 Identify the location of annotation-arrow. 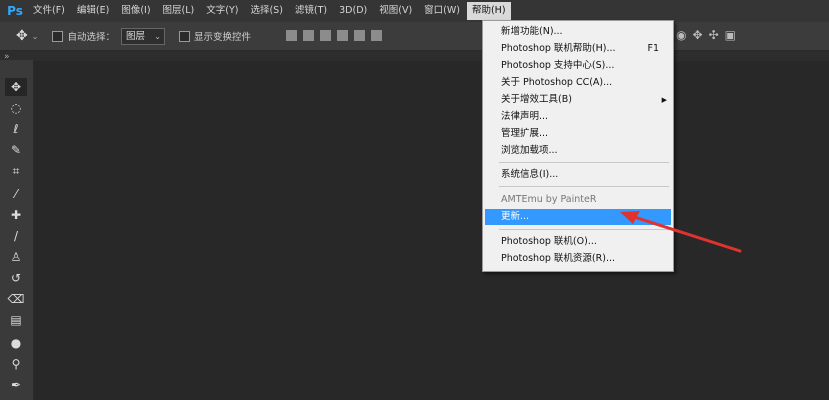
(681, 232).